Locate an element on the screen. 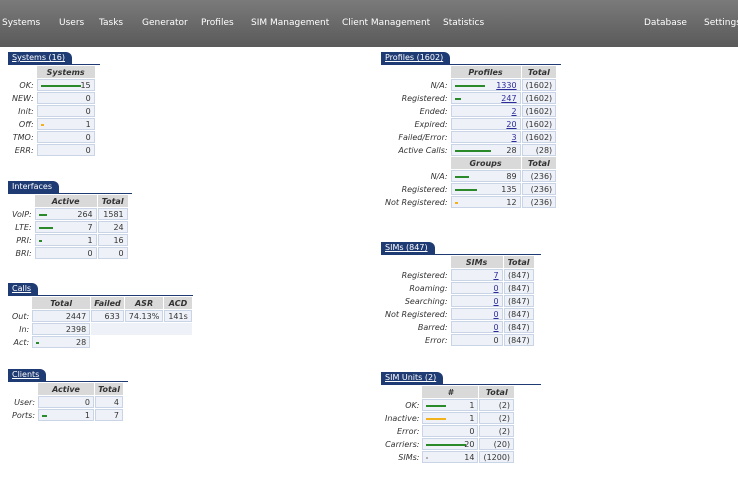 The width and height of the screenshot is (738, 482). nav-profiles: Profiles is located at coordinates (217, 23).